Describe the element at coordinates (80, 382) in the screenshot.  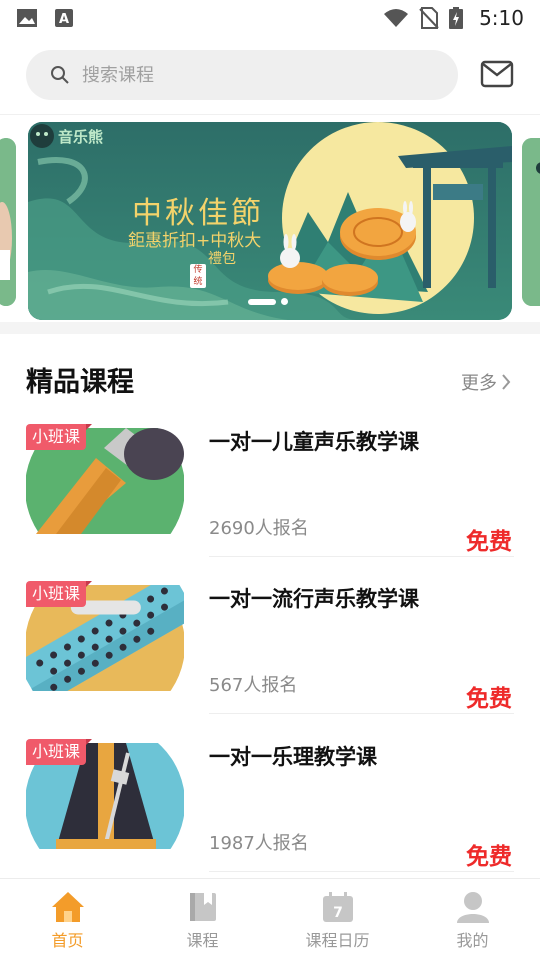
I see `section-title: 精品课程` at that location.